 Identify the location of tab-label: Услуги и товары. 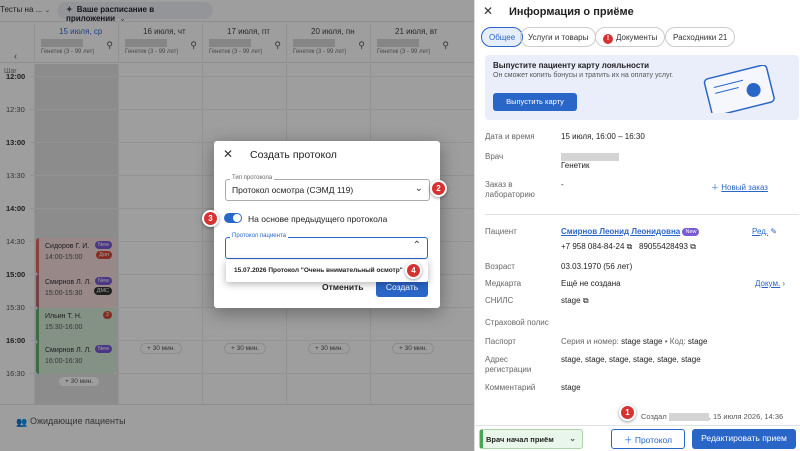
(558, 37).